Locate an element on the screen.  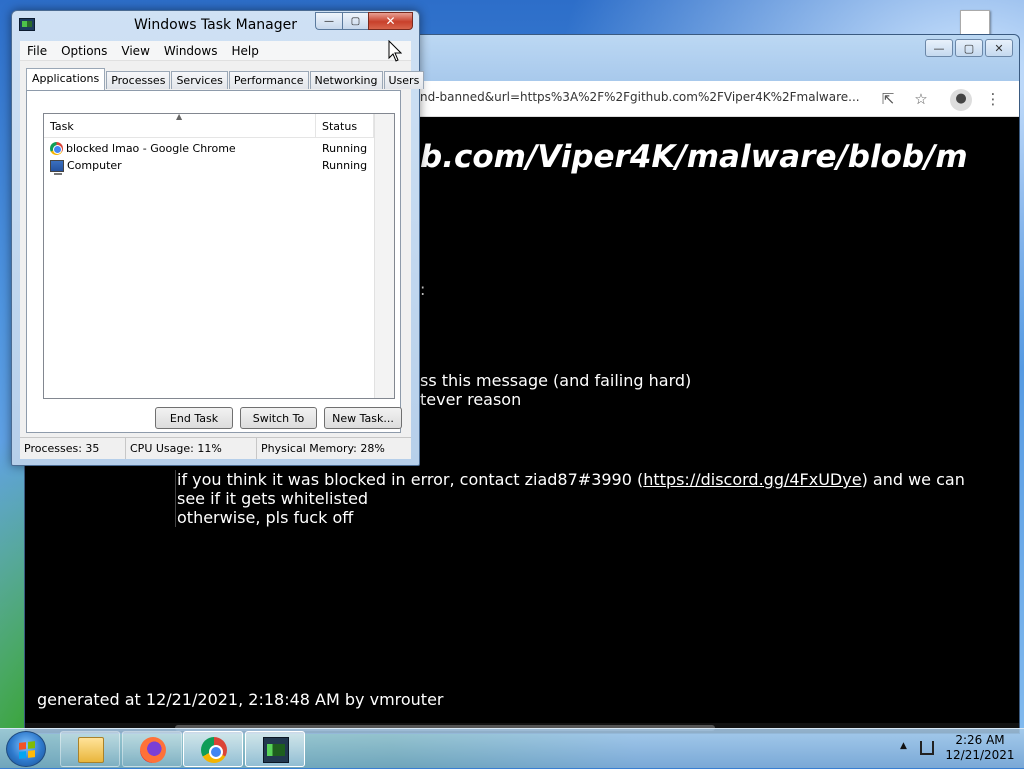
network-icon is located at coordinates (927, 748).